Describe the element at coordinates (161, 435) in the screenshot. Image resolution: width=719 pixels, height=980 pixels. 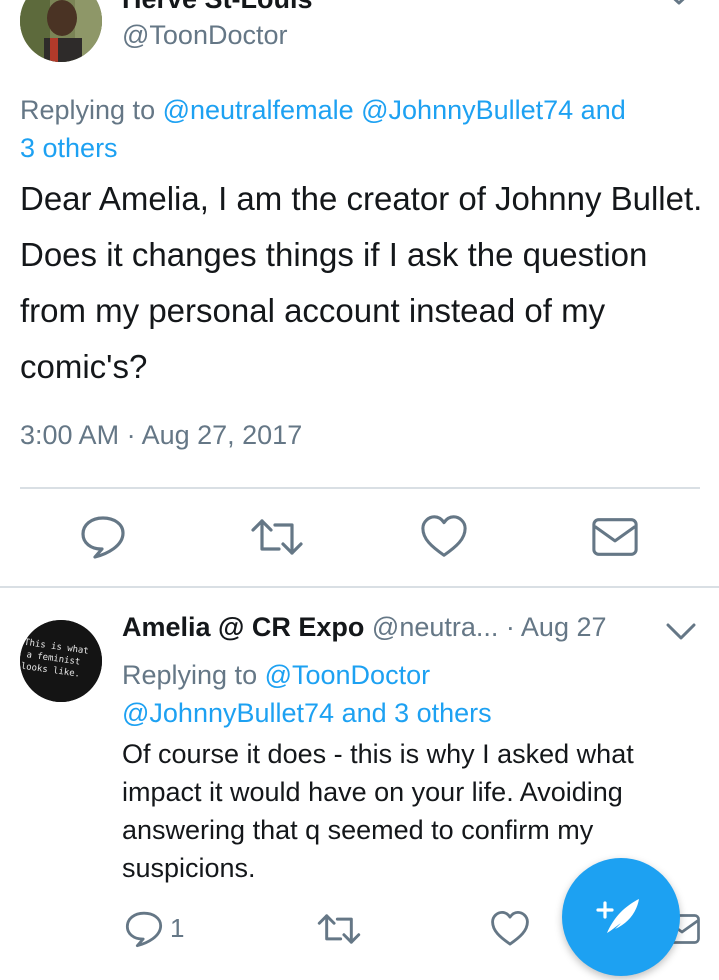
I see `tweet-timestamp: 3:00 AM · Aug 27, 2017` at that location.